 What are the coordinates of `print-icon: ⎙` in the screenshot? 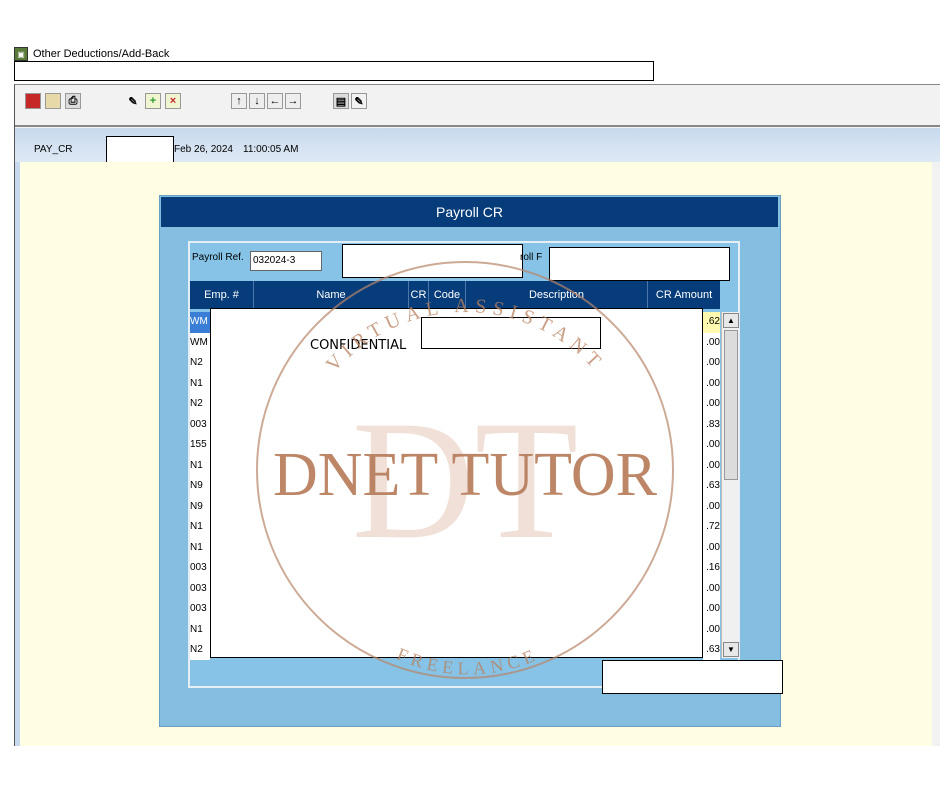 It's located at (73, 101).